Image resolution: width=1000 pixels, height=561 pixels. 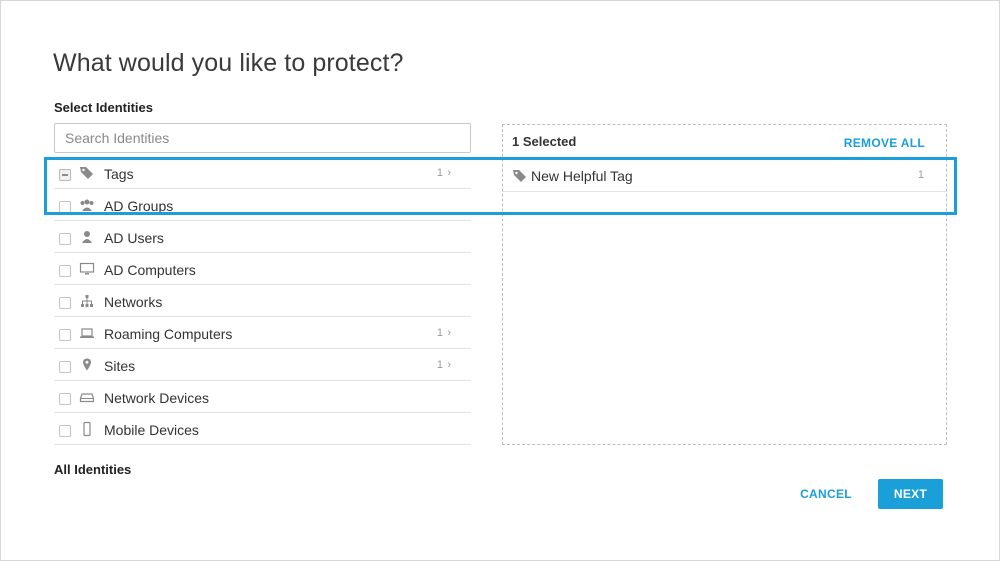 I want to click on checkbox-networks, so click(x=65, y=303).